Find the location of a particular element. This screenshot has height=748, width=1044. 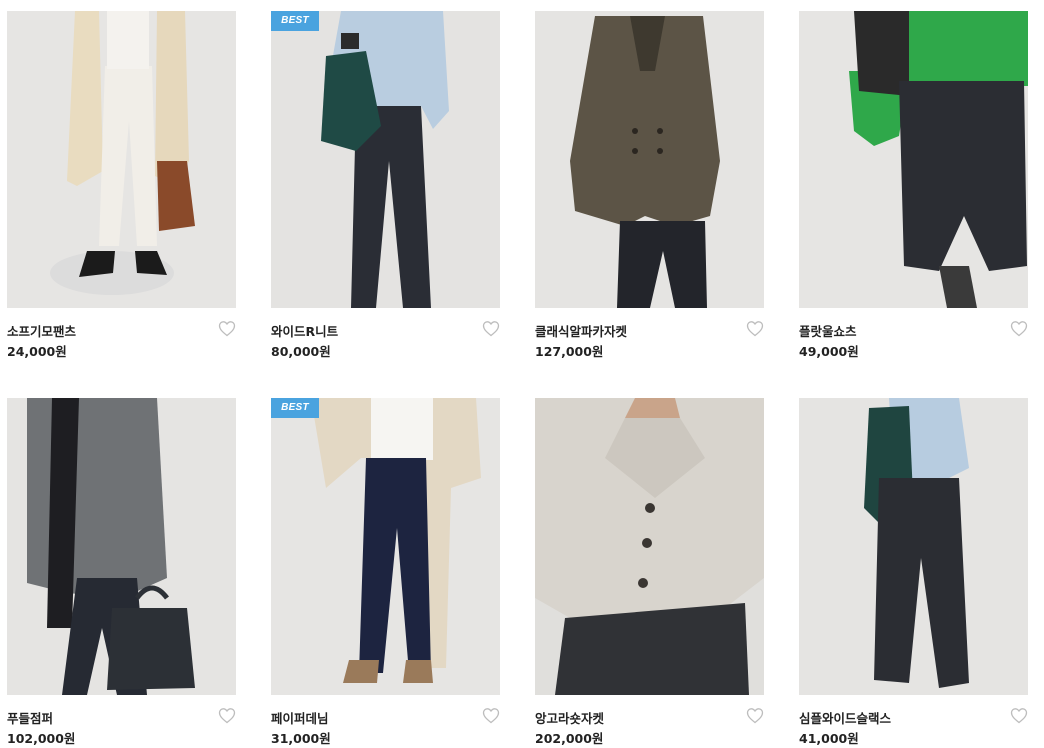

product-card: 앙고라숏자켓 202,000원 is located at coordinates (649, 572).